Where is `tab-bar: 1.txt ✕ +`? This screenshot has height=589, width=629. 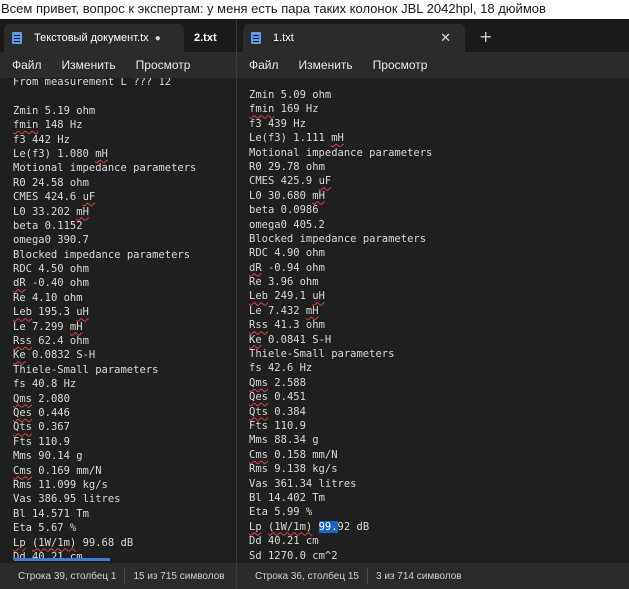
tab-bar: 1.txt ✕ + is located at coordinates (433, 35).